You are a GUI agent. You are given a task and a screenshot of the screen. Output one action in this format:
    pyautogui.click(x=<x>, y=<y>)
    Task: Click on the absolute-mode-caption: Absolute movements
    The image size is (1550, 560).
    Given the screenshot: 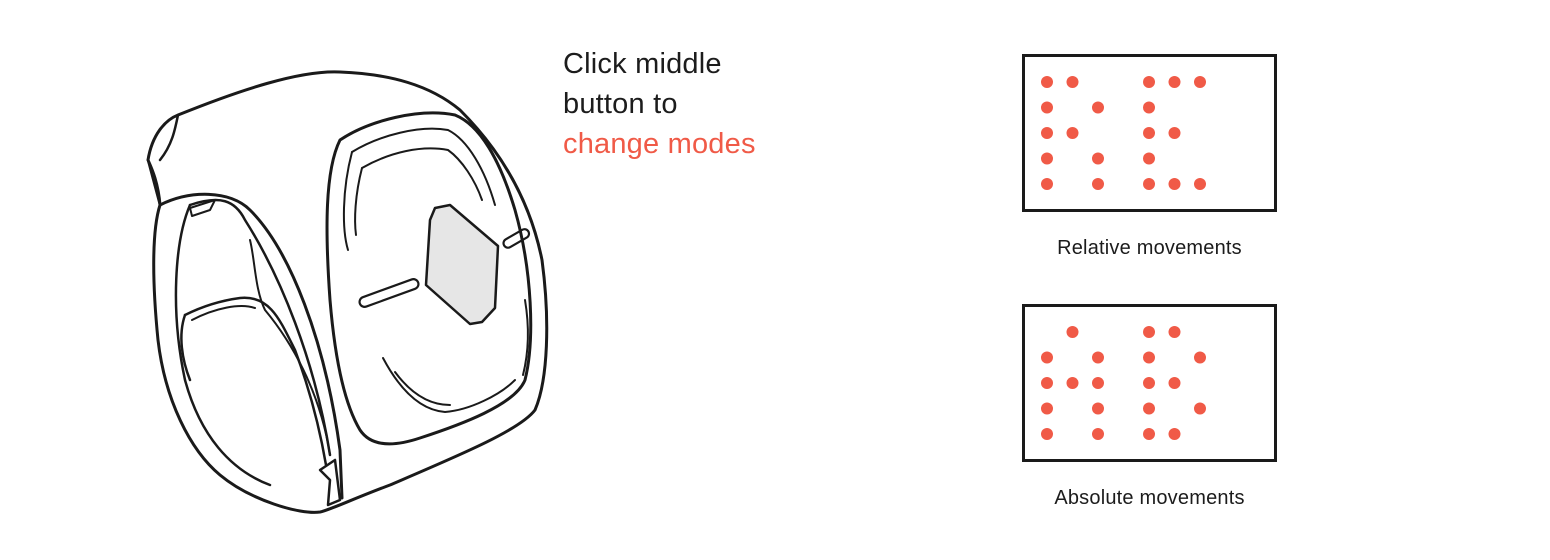 What is the action you would take?
    pyautogui.click(x=1149, y=498)
    